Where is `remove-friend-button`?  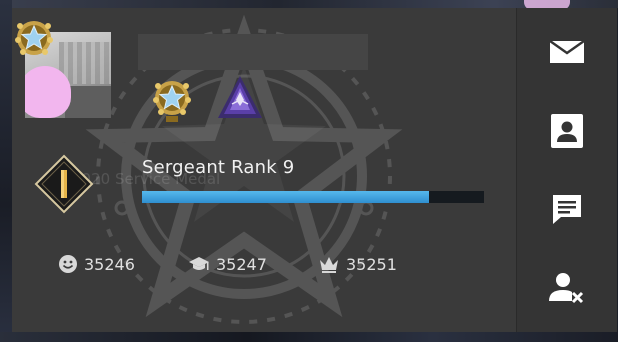 remove-friend-button is located at coordinates (567, 288).